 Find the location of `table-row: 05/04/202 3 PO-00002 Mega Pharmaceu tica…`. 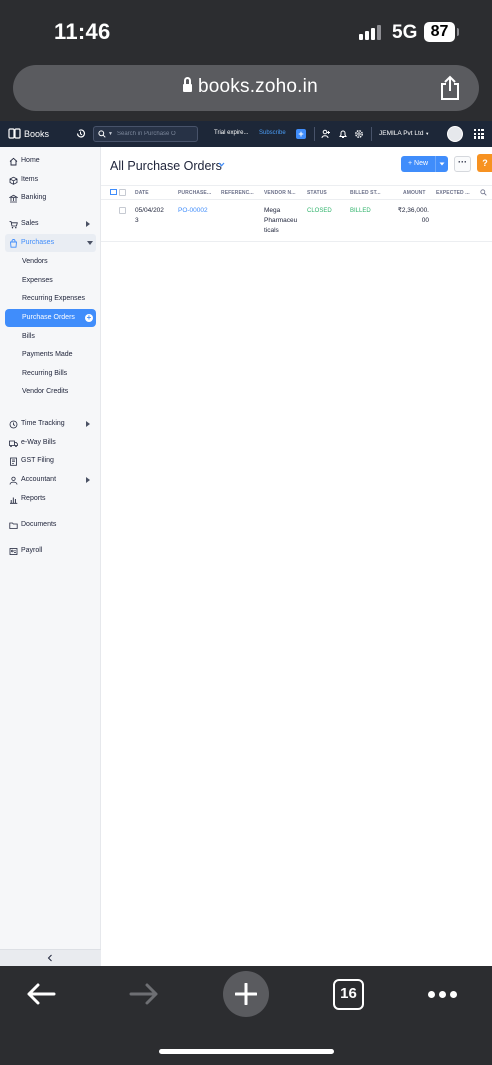

table-row: 05/04/202 3 PO-00002 Mega Pharmaceu tica… is located at coordinates (296, 221).